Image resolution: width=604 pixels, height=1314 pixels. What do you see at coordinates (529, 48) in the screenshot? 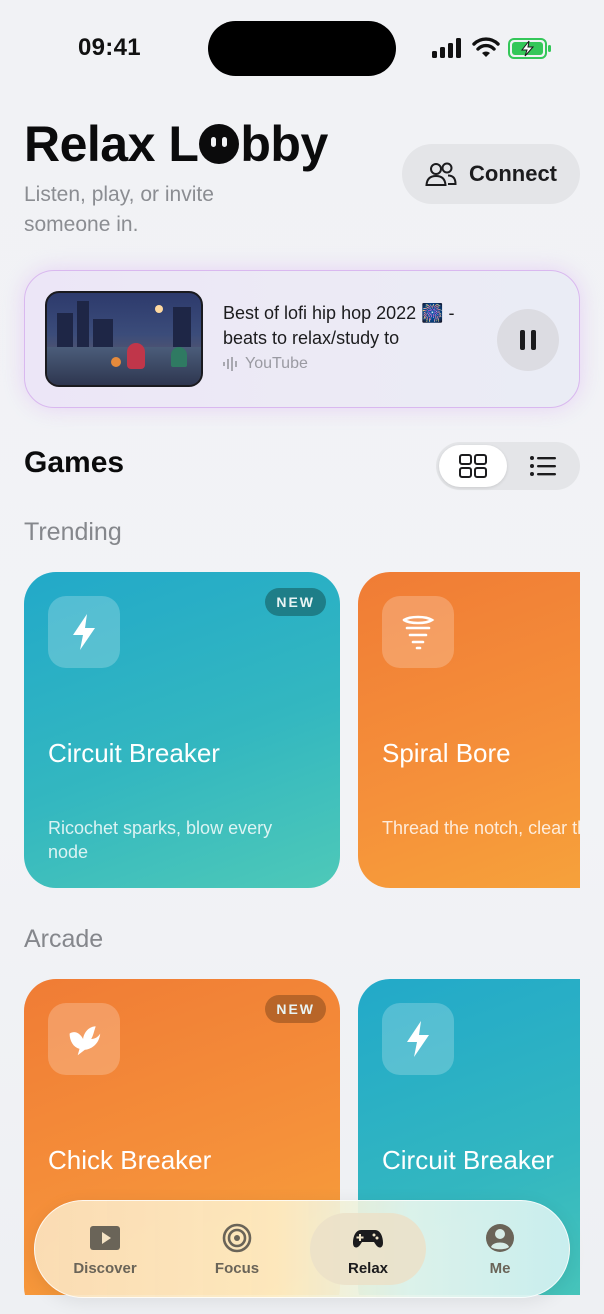
I see `battery-charging-icon` at bounding box center [529, 48].